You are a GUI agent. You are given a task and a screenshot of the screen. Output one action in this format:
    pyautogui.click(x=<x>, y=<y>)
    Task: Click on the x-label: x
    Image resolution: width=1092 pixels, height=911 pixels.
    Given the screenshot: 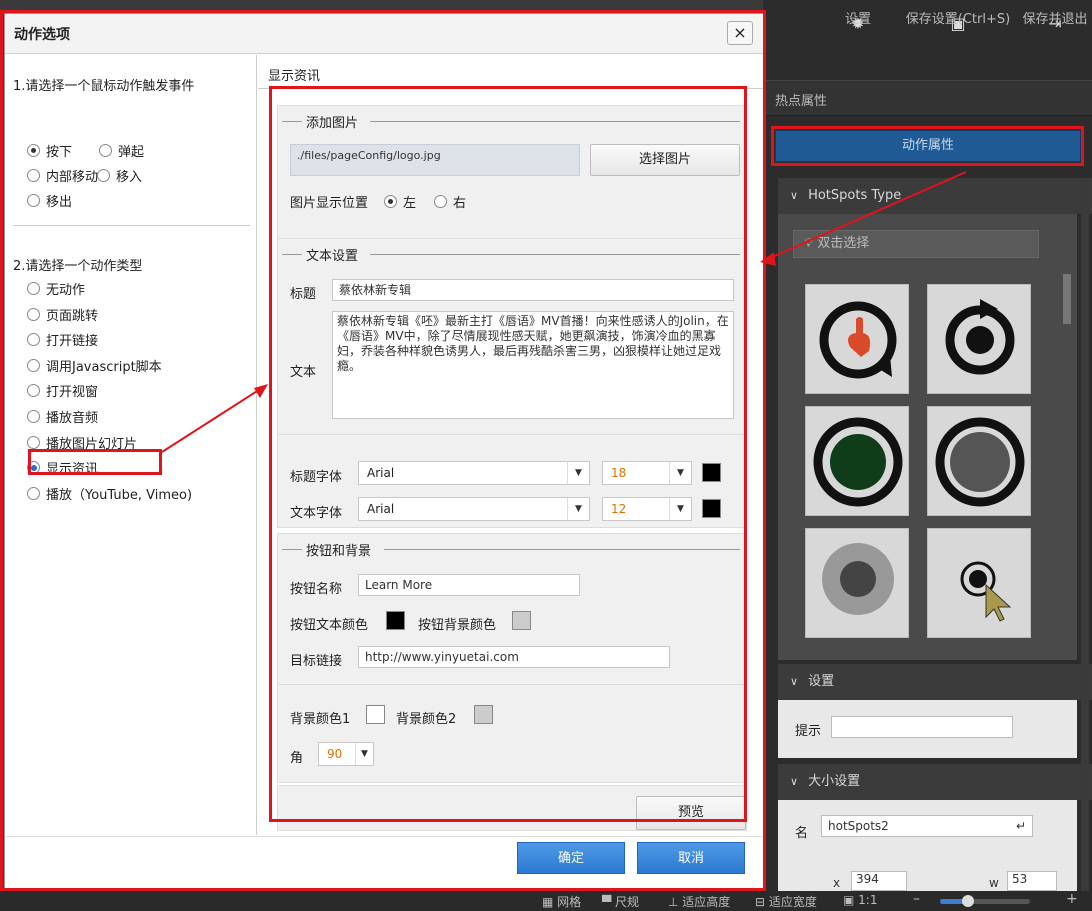 What is the action you would take?
    pyautogui.click(x=837, y=883)
    